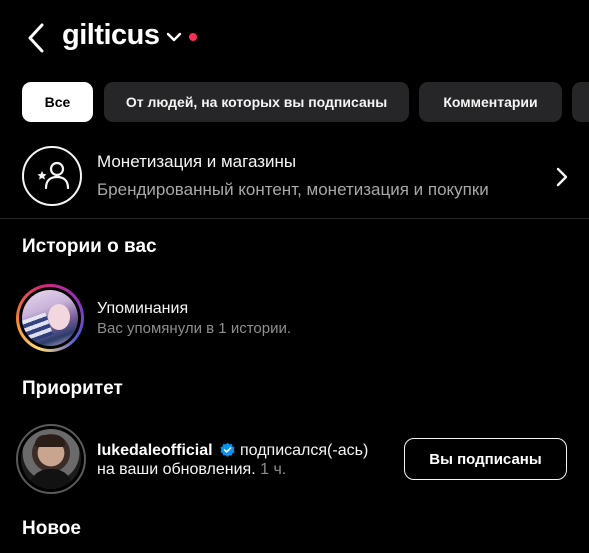  I want to click on filter-chip-all: Все, so click(57, 102).